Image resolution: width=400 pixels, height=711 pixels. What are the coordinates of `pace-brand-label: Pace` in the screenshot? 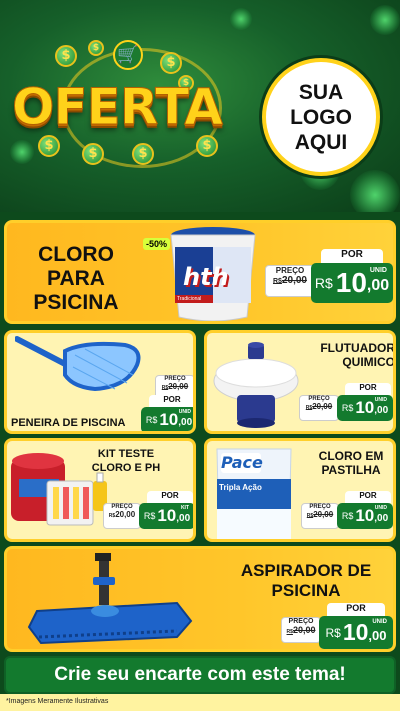 It's located at (242, 462).